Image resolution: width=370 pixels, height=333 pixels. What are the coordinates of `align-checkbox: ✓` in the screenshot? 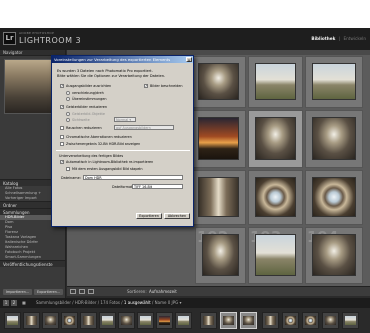 It's located at (62, 86).